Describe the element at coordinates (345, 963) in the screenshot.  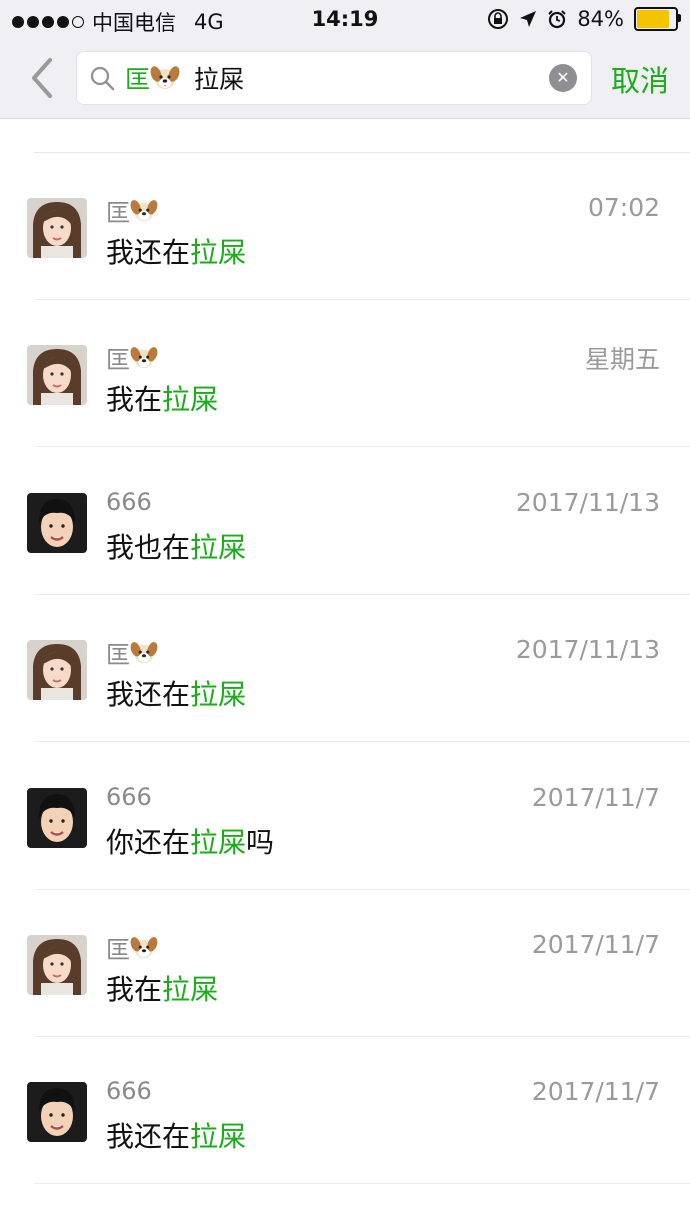
I see `search-result-row: 匡 我在拉屎 2017/11/7` at that location.